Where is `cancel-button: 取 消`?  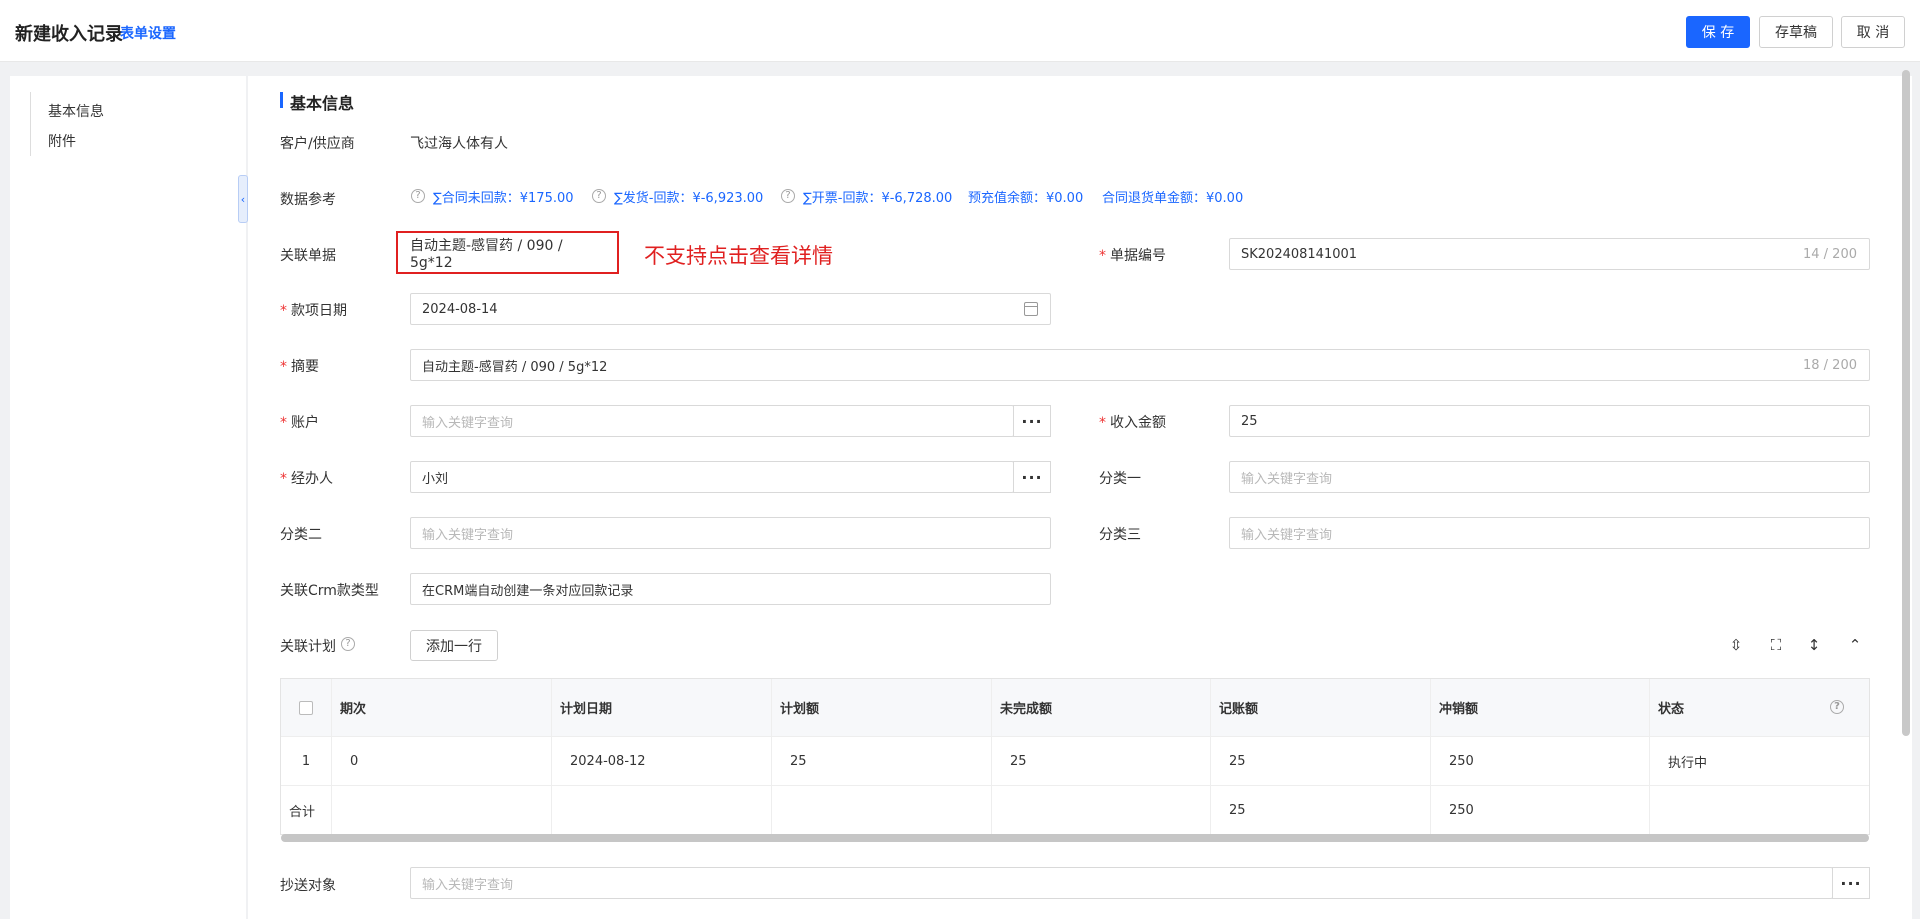
cancel-button: 取 消 is located at coordinates (1873, 32).